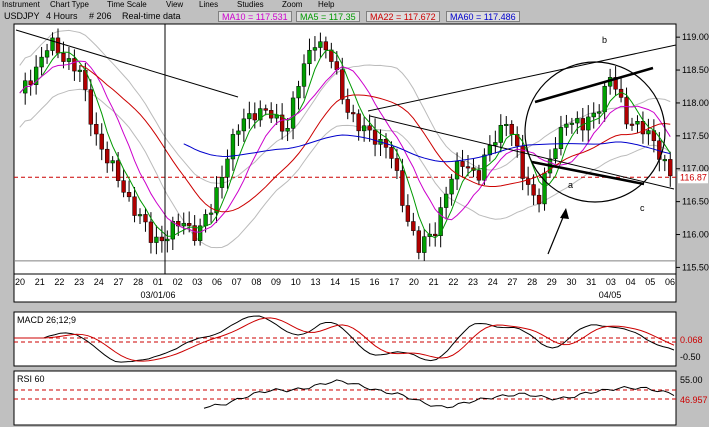 The width and height of the screenshot is (709, 427). I want to click on y-tick-label: 116.50, so click(695, 202).